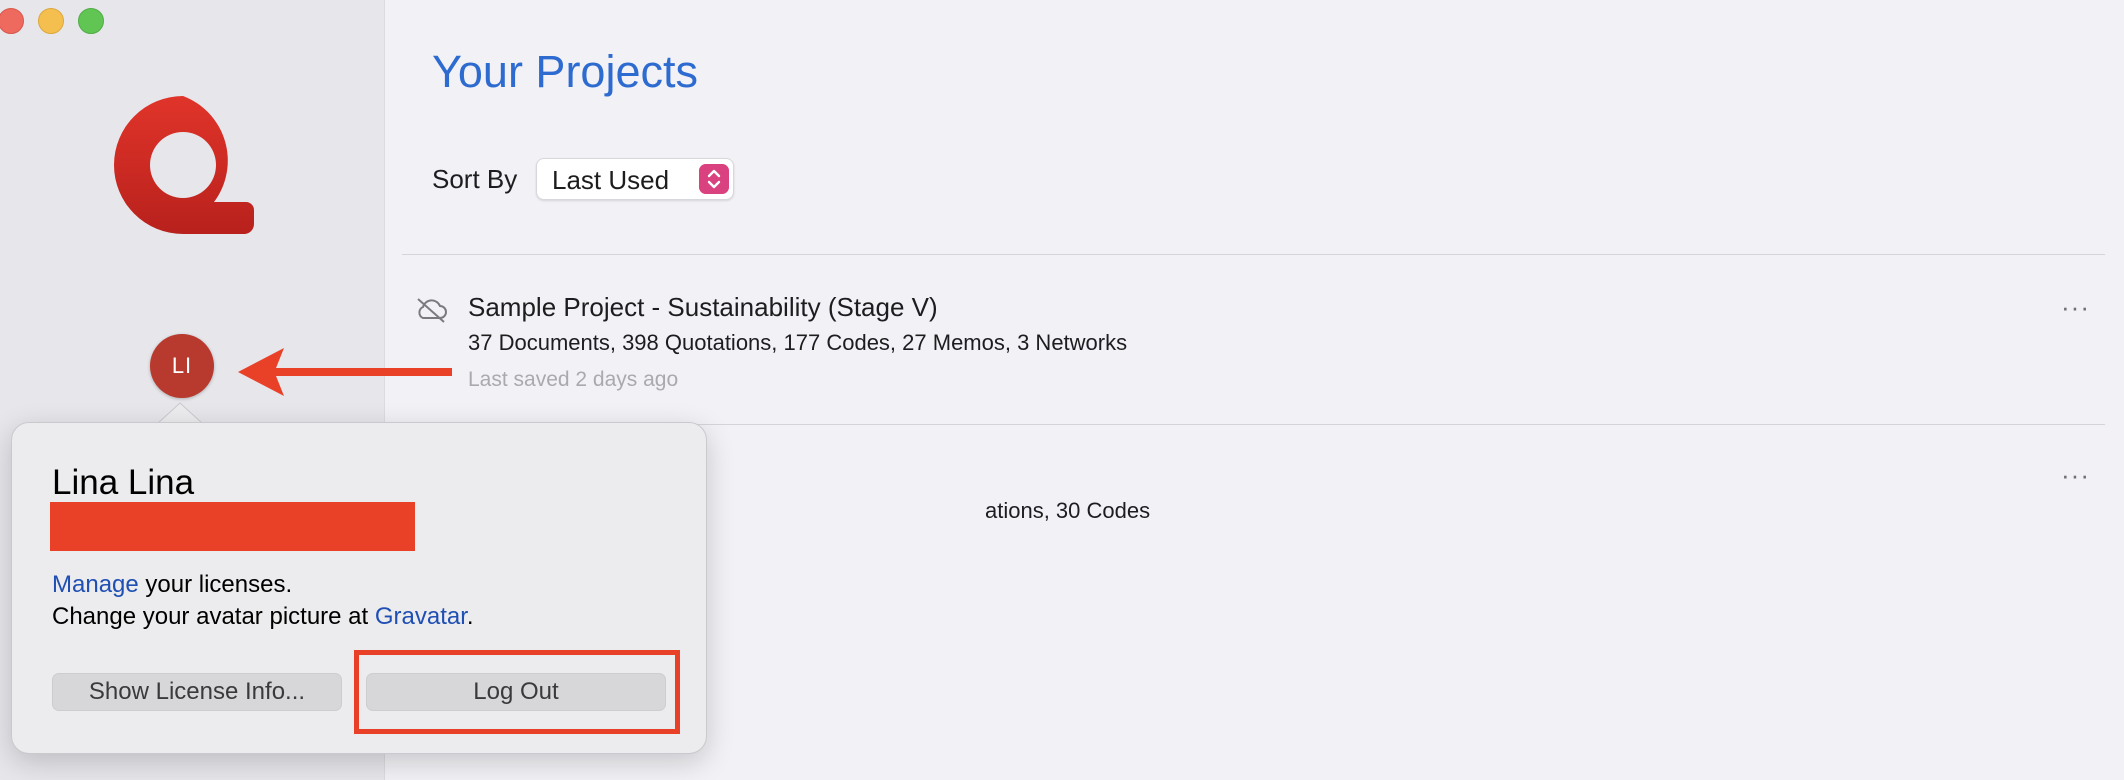 Image resolution: width=2124 pixels, height=780 pixels. Describe the element at coordinates (123, 482) in the screenshot. I see `user-name: Lina Lina` at that location.